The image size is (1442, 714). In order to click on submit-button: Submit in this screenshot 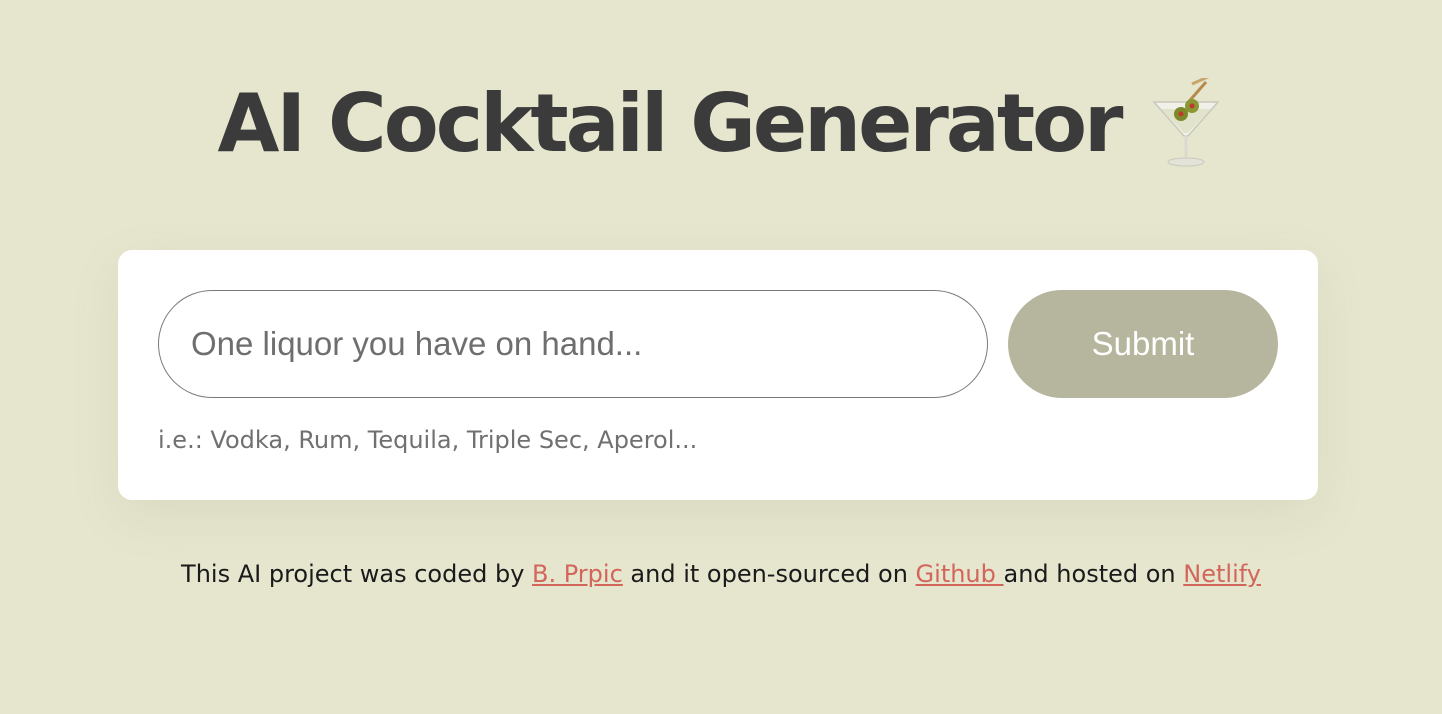, I will do `click(1143, 344)`.